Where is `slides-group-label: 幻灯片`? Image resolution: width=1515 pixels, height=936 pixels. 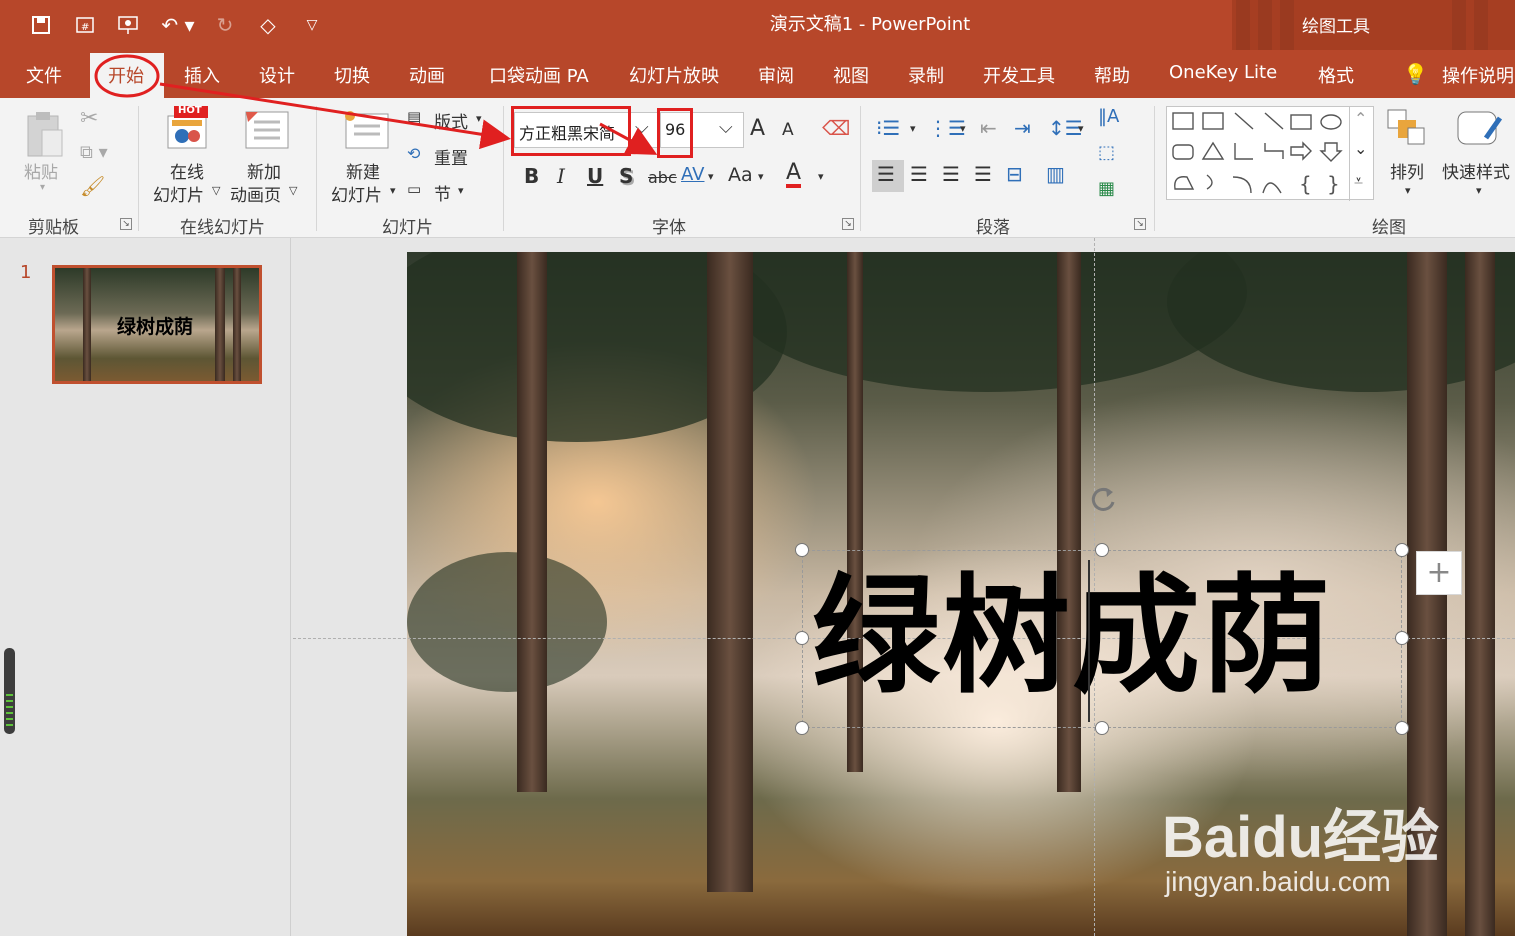 slides-group-label: 幻灯片 is located at coordinates (407, 228).